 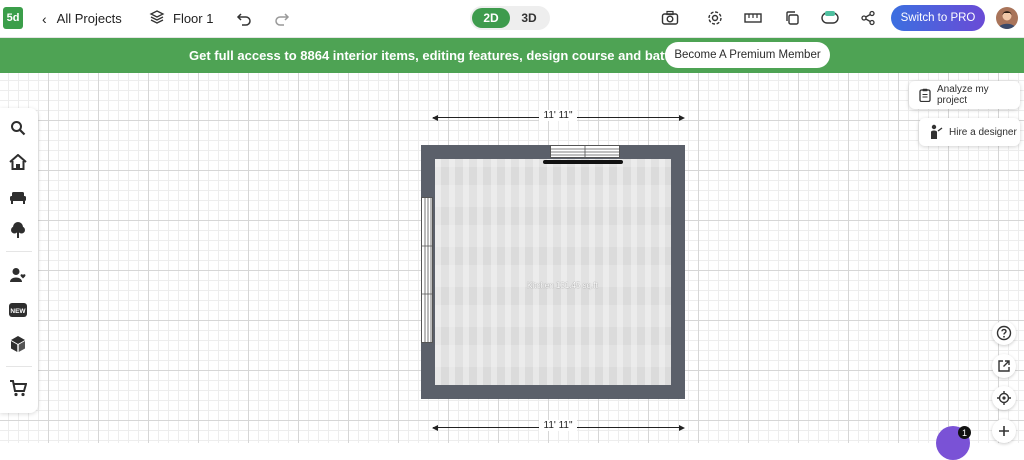 What do you see at coordinates (936, 132) in the screenshot?
I see `designer-icon` at bounding box center [936, 132].